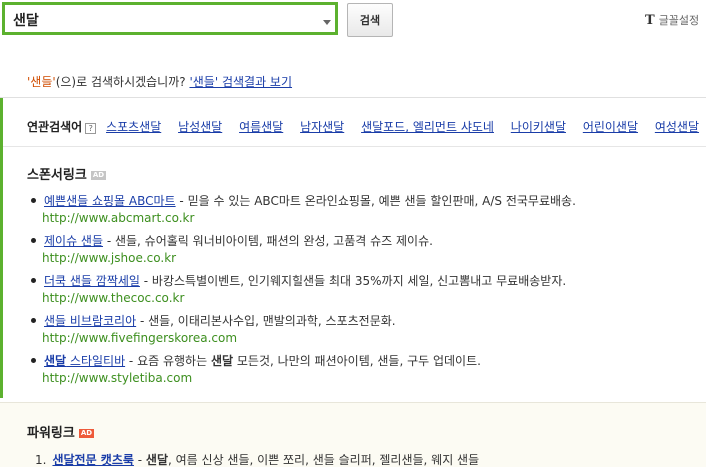 The height and width of the screenshot is (467, 706). What do you see at coordinates (168, 361) in the screenshot?
I see `ad-desc-part: - 요즘 유행하는` at bounding box center [168, 361].